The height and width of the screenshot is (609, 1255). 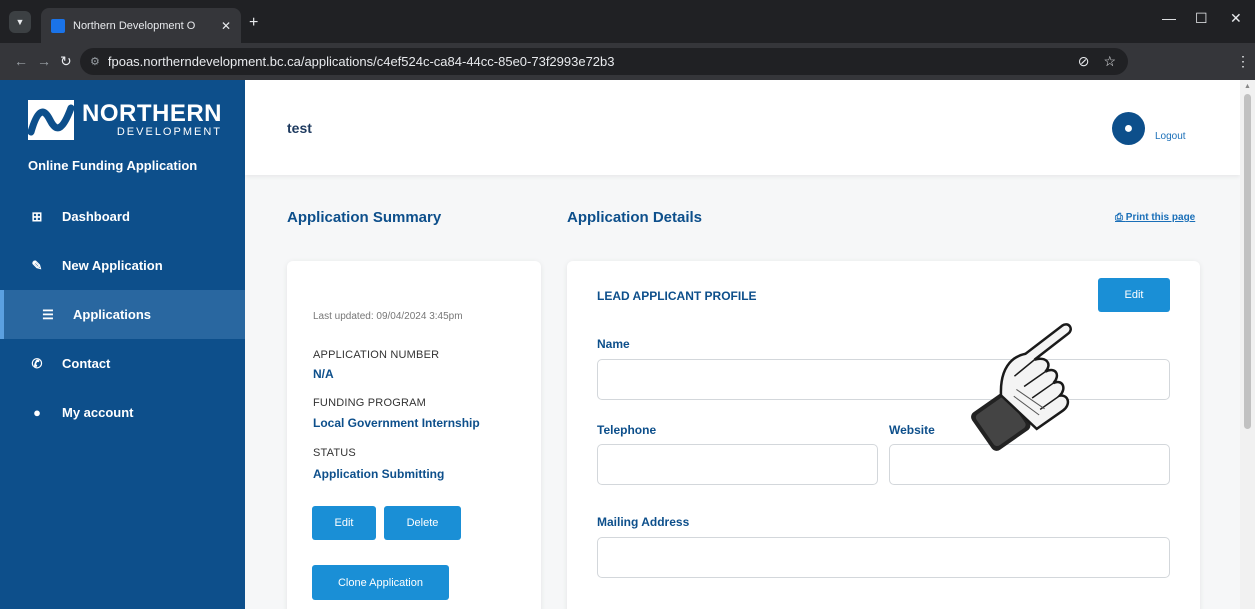 I want to click on status-value: Application Submitting, so click(x=379, y=474).